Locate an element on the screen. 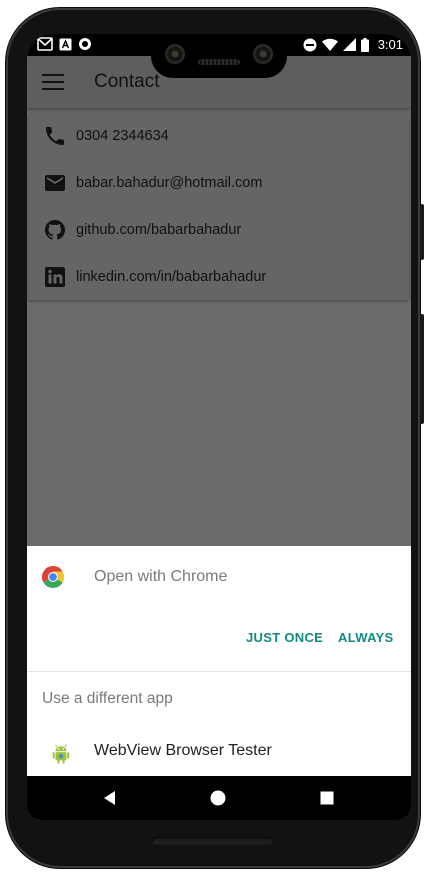 The height and width of the screenshot is (875, 429). app-option-webview-browser-tester: WebView Browser Tester is located at coordinates (219, 756).